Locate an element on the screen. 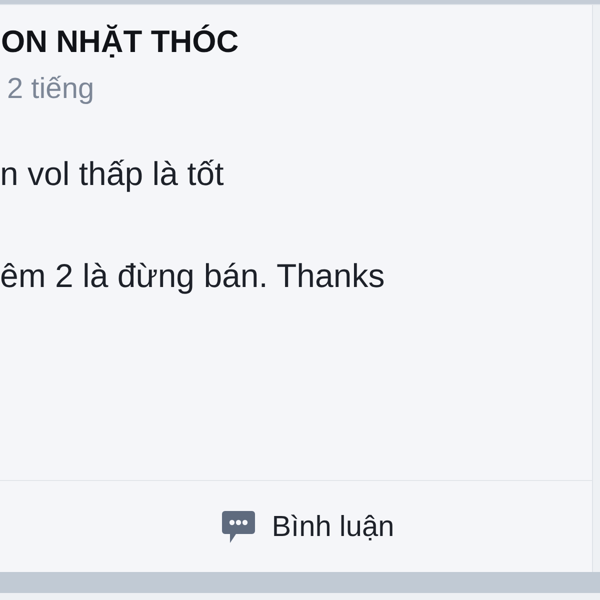 The image size is (600, 600). author-name: ON NHẶT THÓC is located at coordinates (119, 42).